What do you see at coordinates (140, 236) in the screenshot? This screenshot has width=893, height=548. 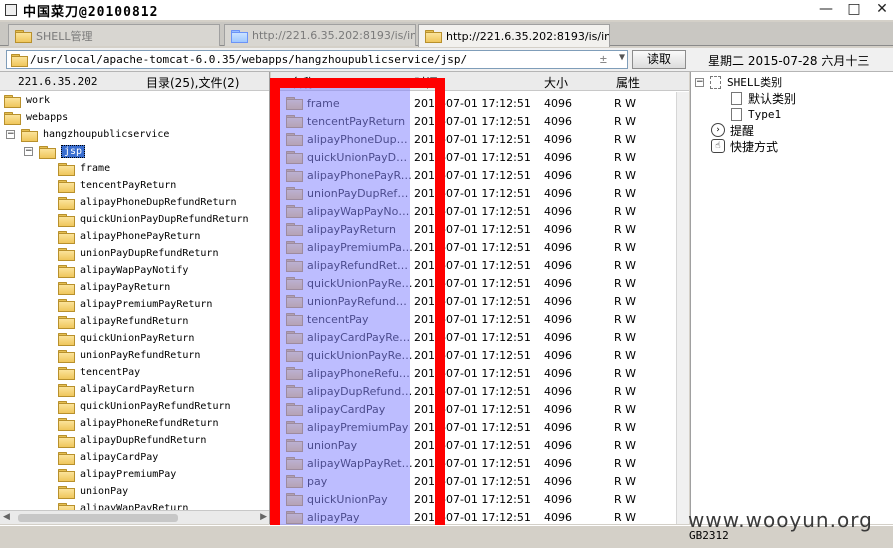 I see `tree-item-label: alipayPhonePayReturn` at bounding box center [140, 236].